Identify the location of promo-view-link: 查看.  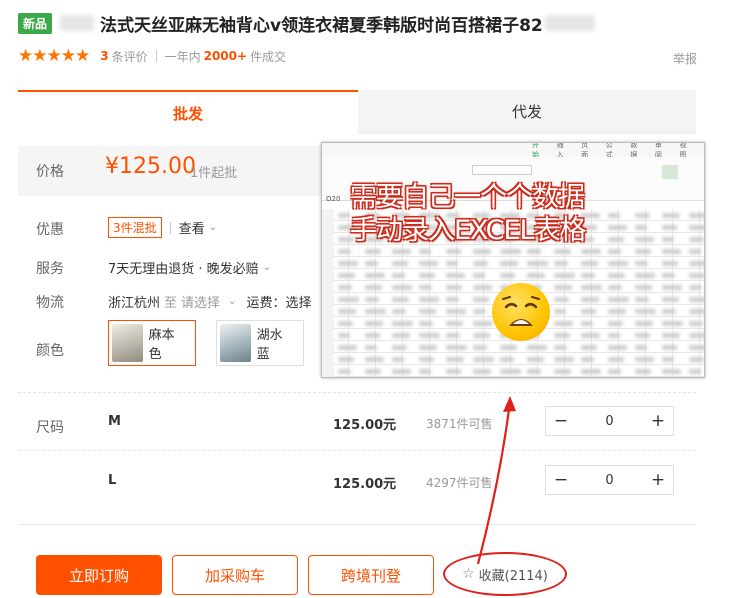
(192, 227).